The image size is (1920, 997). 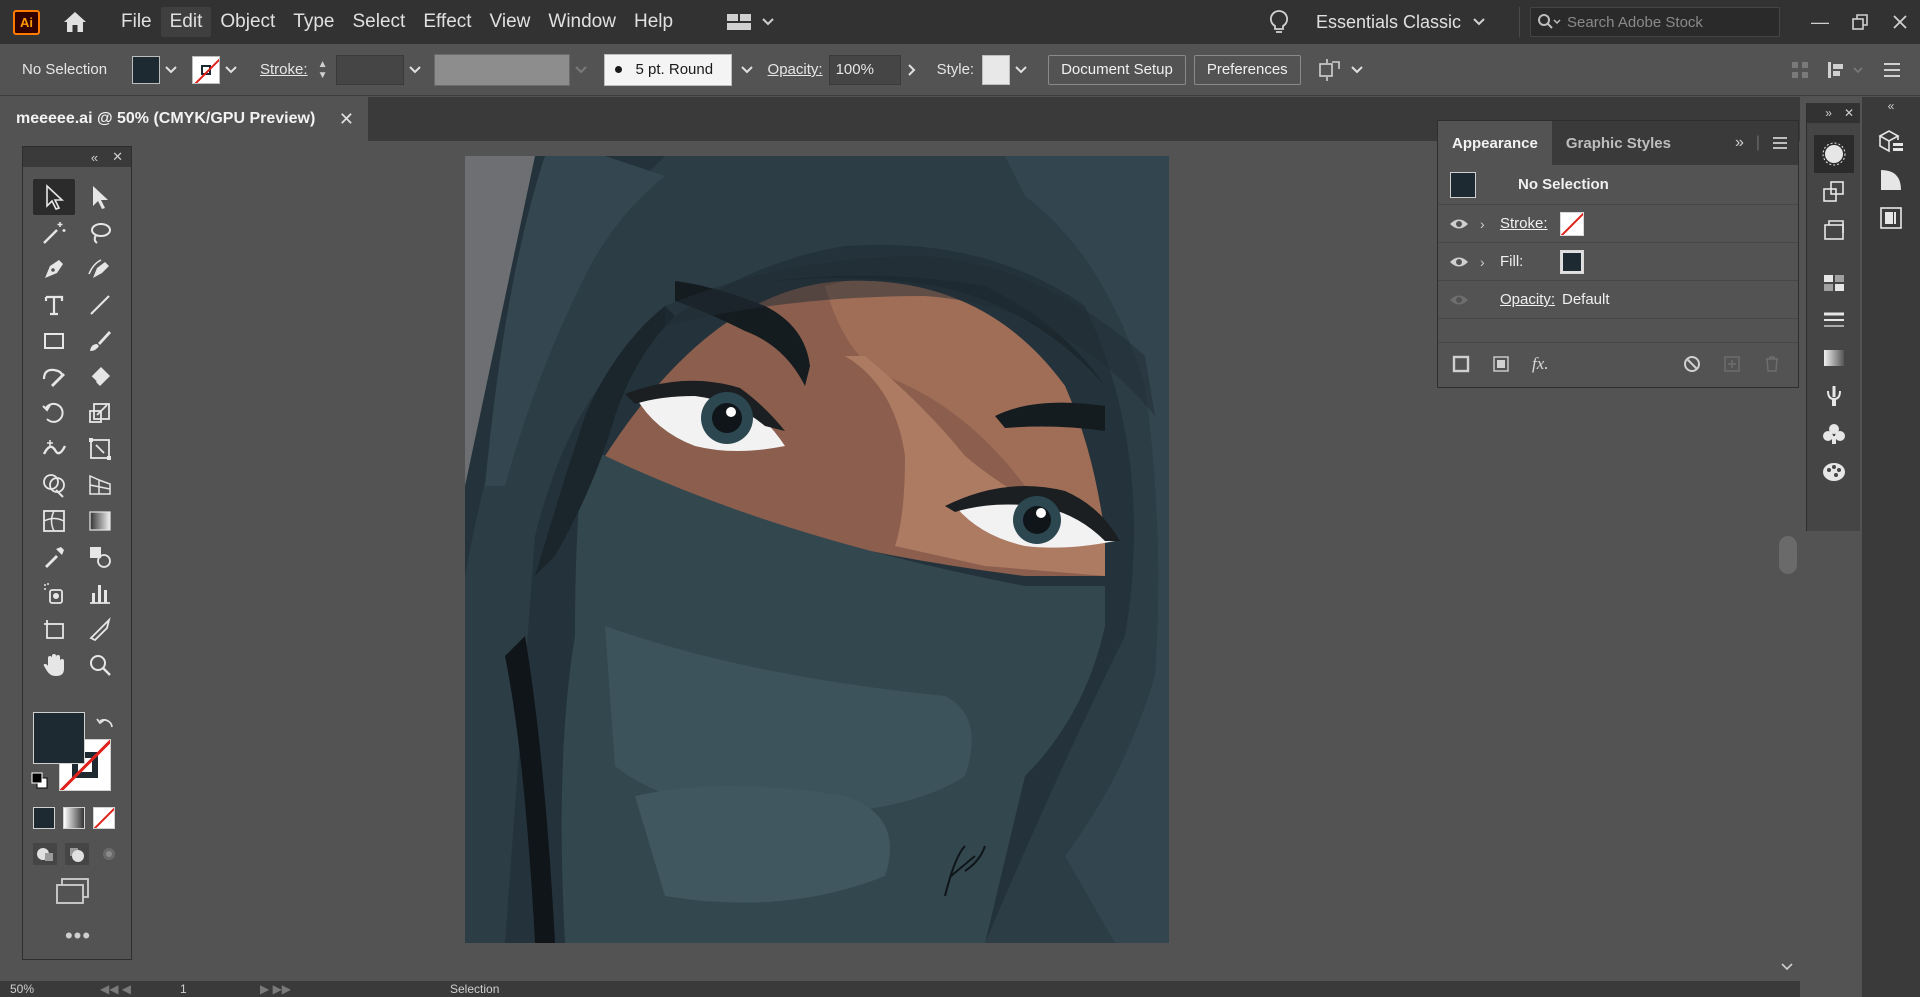 I want to click on appearance-panel-icon, so click(x=1833, y=154).